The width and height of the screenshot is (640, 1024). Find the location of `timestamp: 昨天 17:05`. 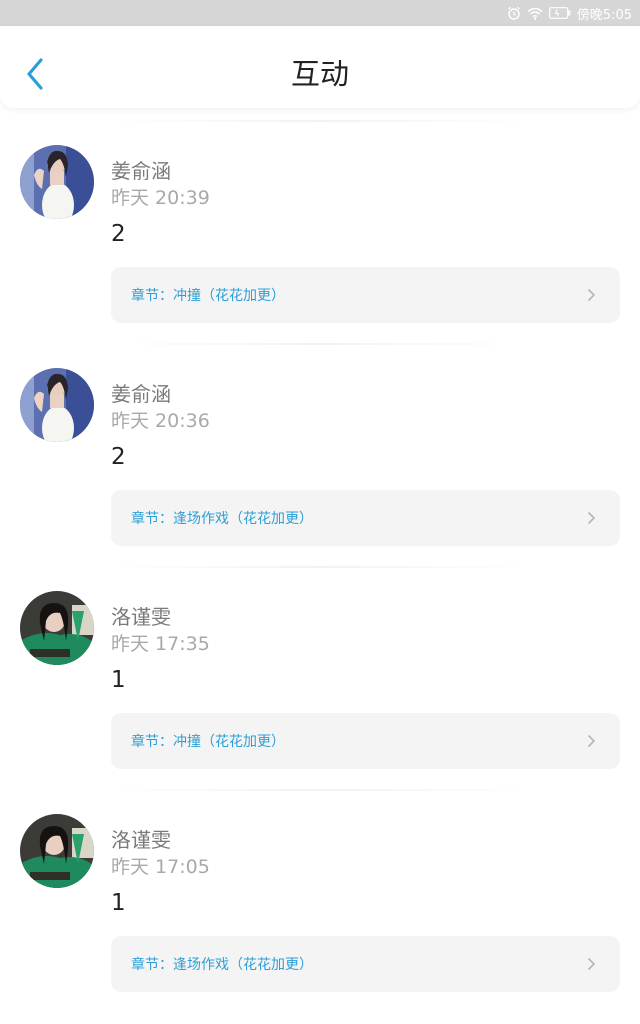

timestamp: 昨天 17:05 is located at coordinates (160, 867).